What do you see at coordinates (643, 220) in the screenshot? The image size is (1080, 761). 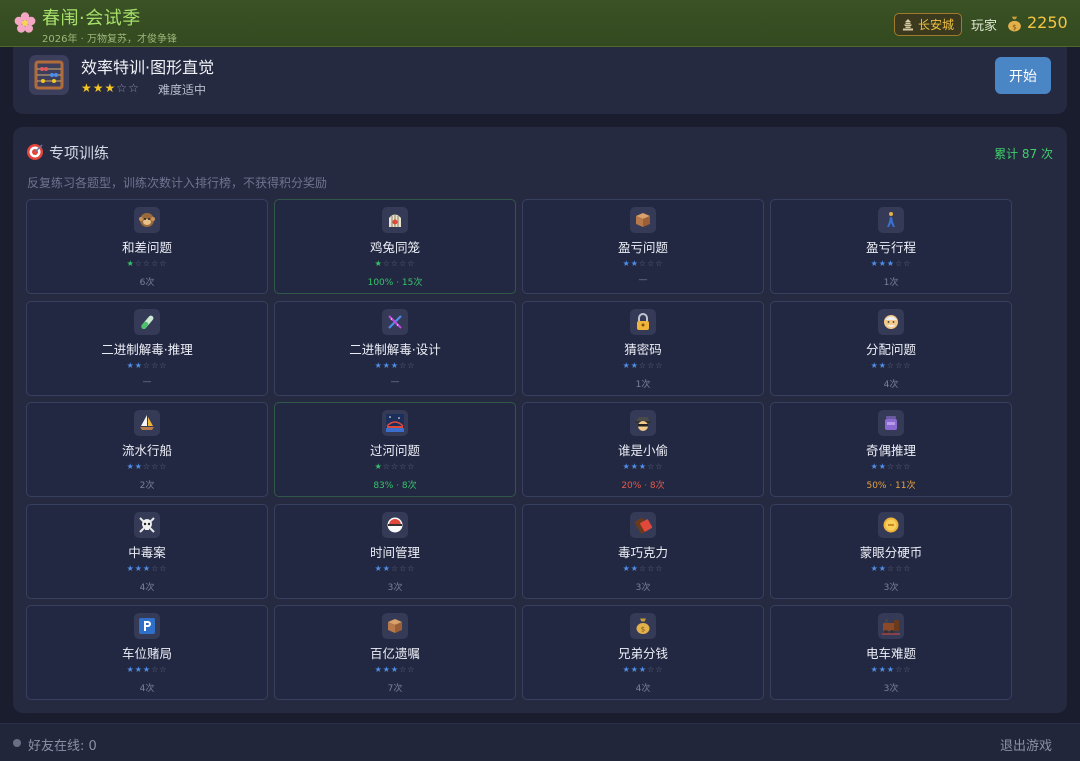 I see `box-icon` at bounding box center [643, 220].